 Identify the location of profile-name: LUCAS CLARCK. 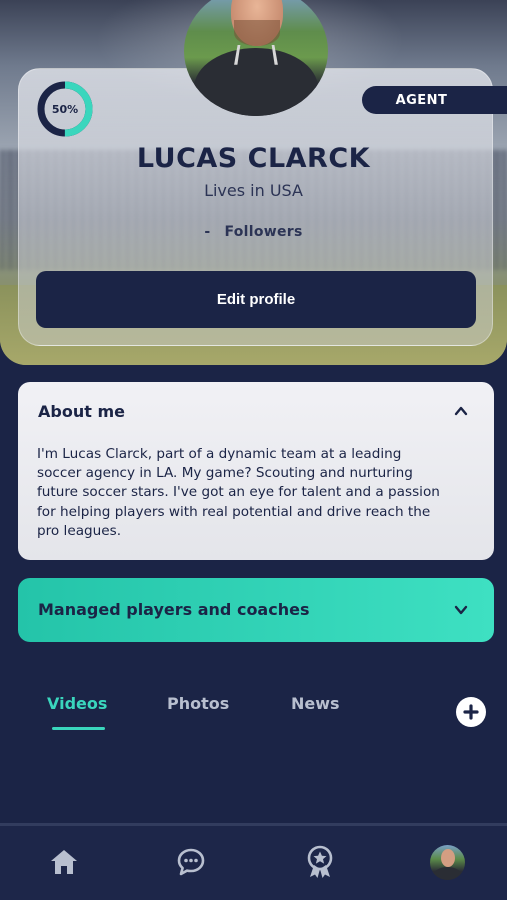
(253, 158).